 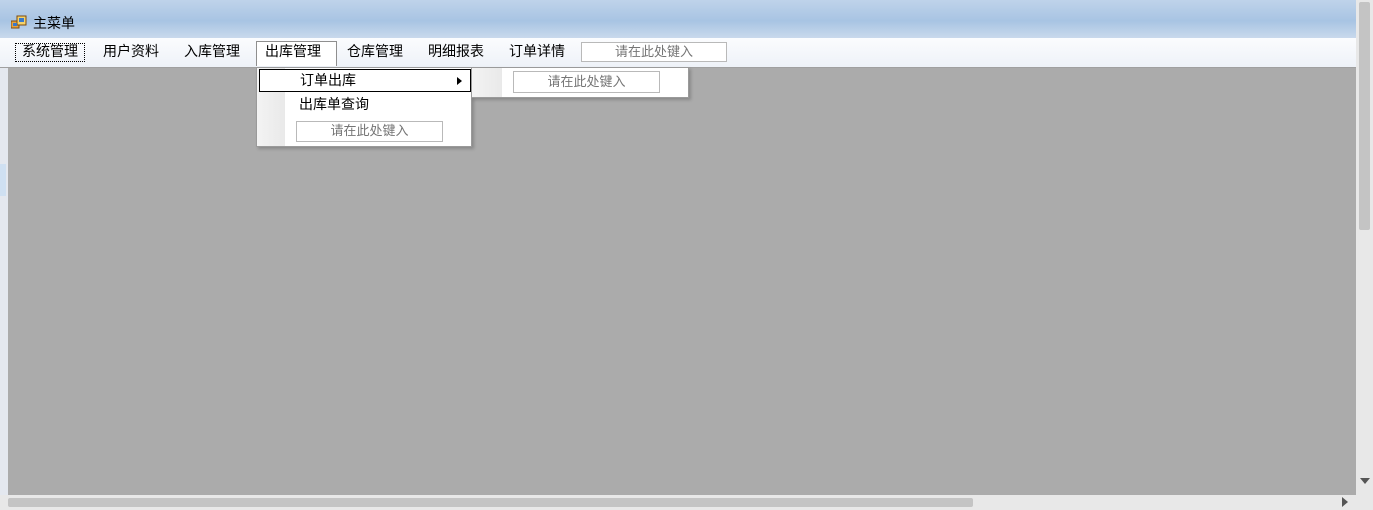 I want to click on order-outbound-submenu, so click(x=580, y=82).